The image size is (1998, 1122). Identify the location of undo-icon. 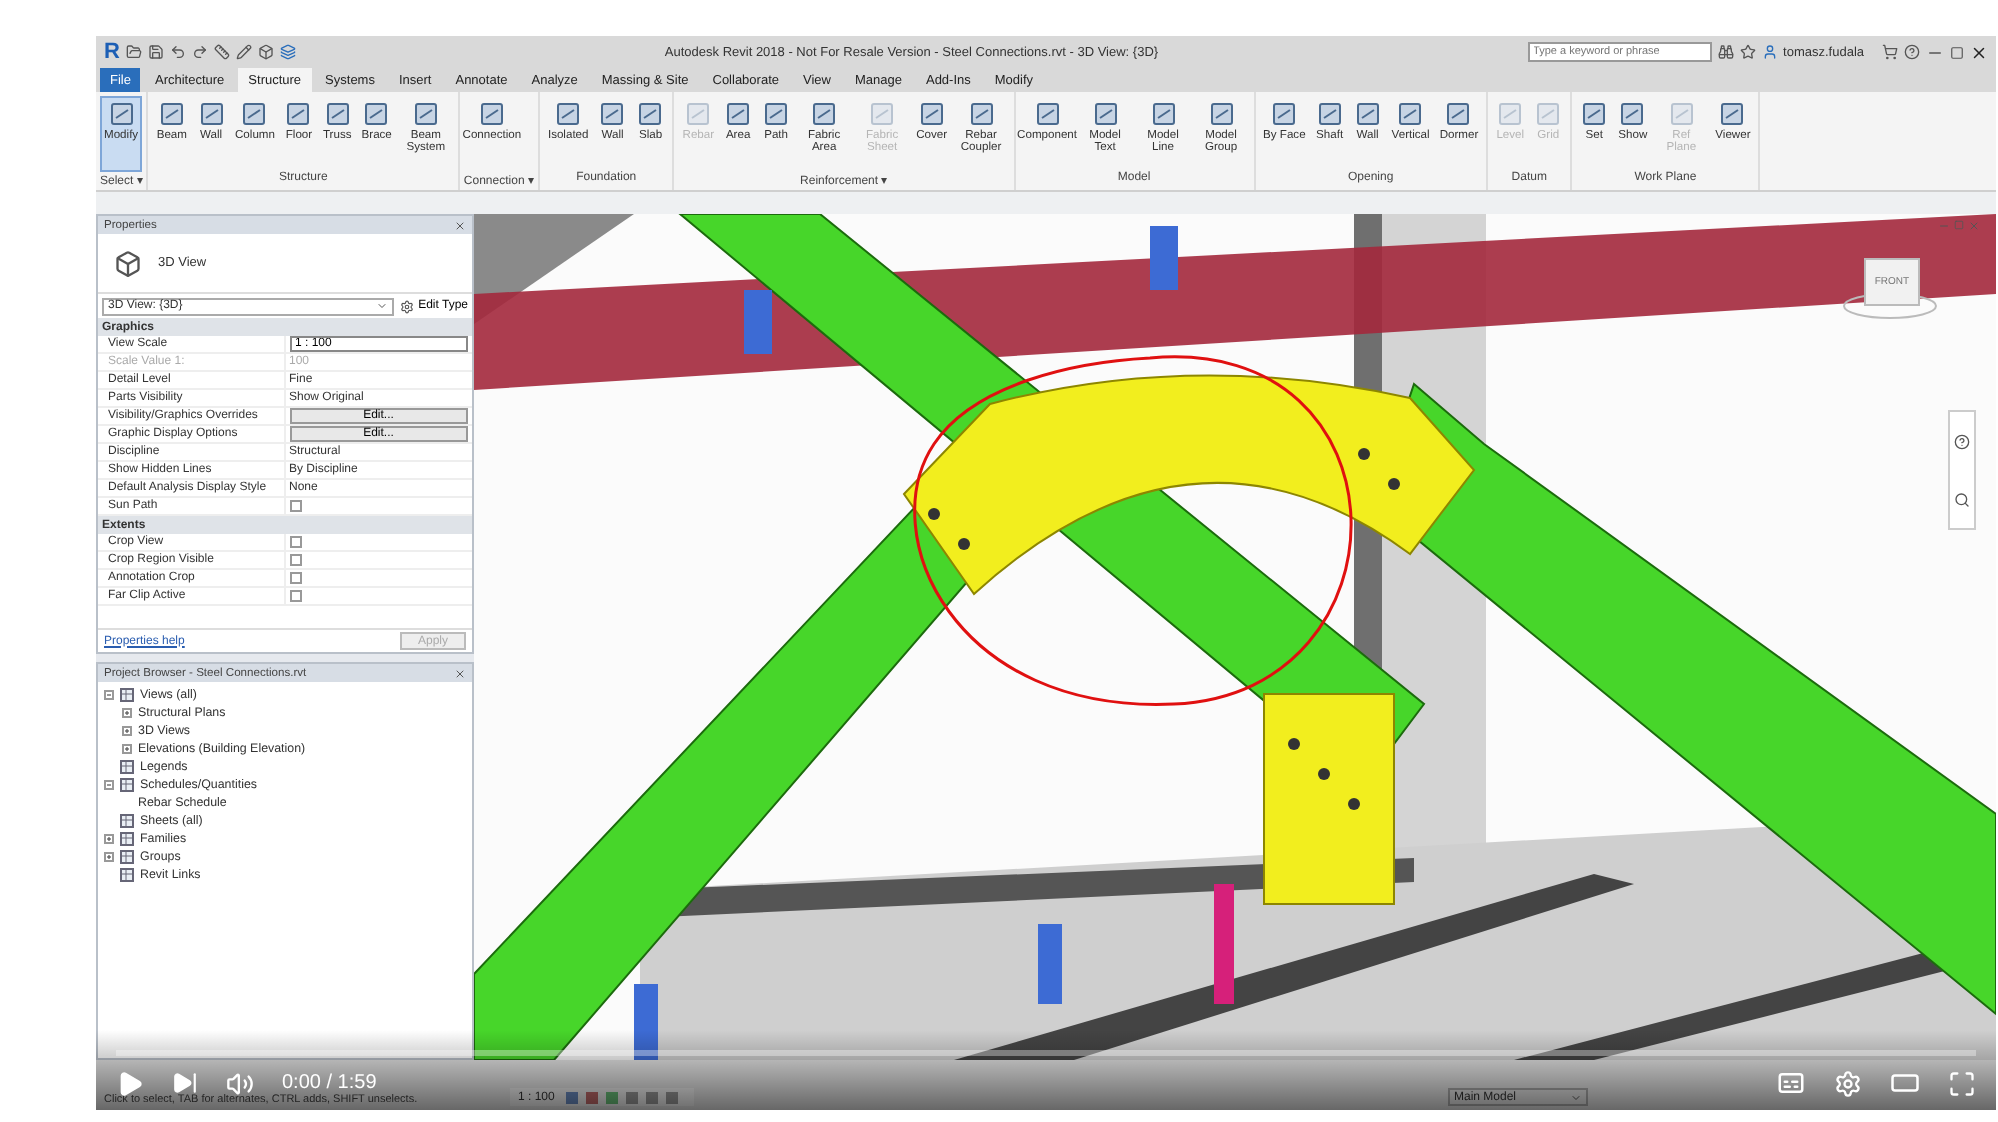
(177, 52).